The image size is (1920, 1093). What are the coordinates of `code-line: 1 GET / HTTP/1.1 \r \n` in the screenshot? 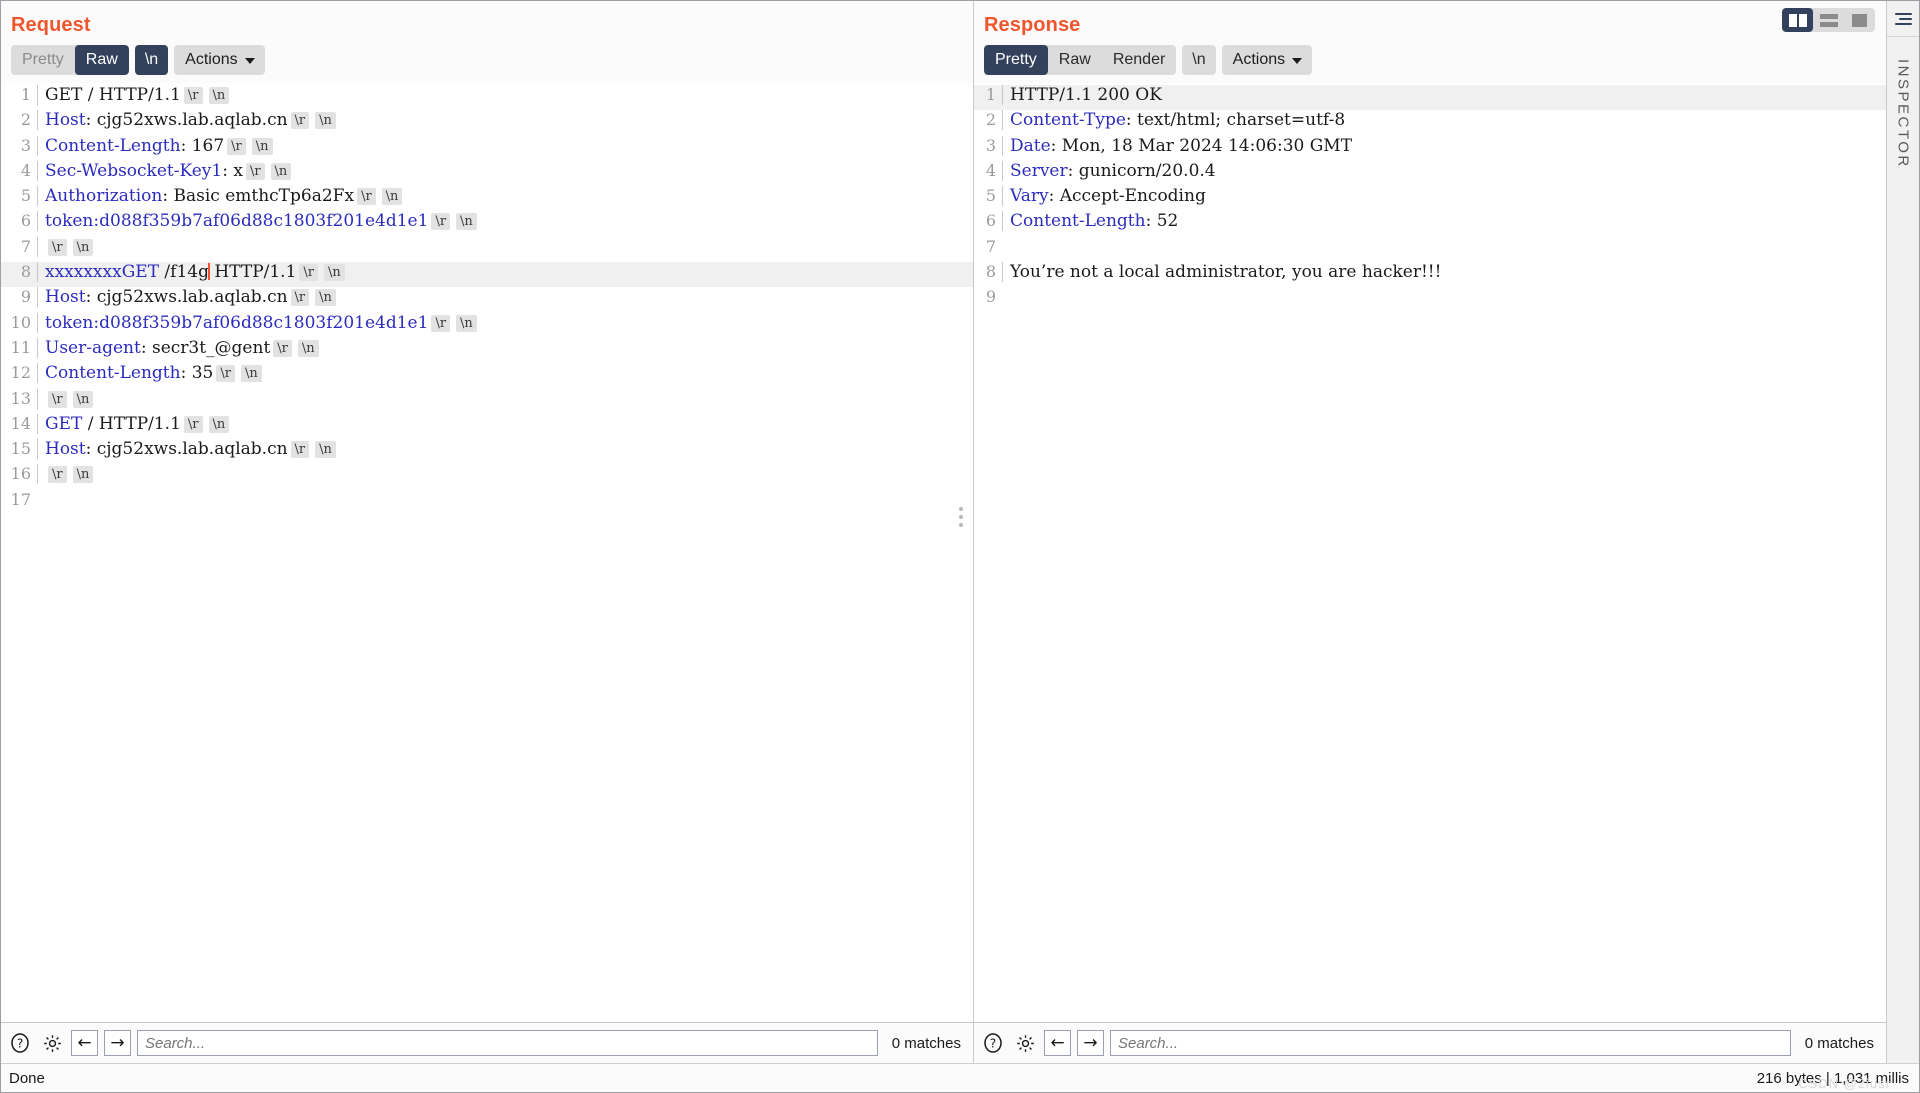 It's located at (487, 97).